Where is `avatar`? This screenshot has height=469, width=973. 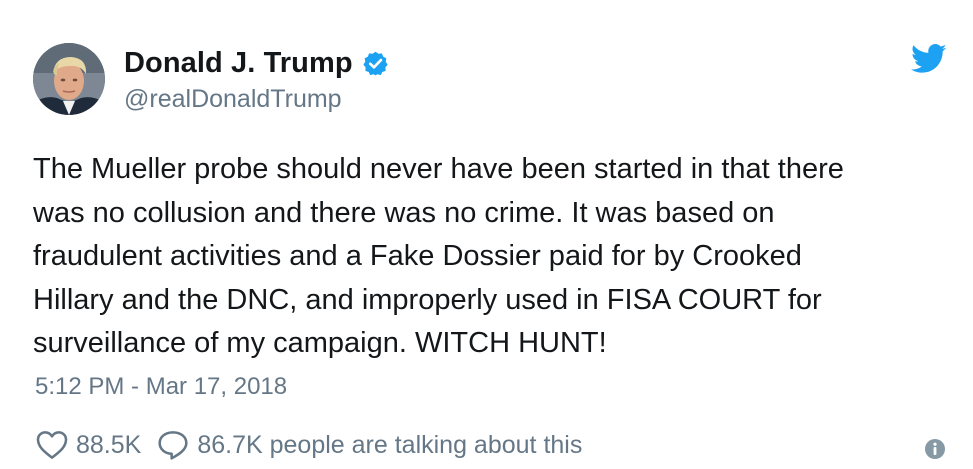
avatar is located at coordinates (69, 79).